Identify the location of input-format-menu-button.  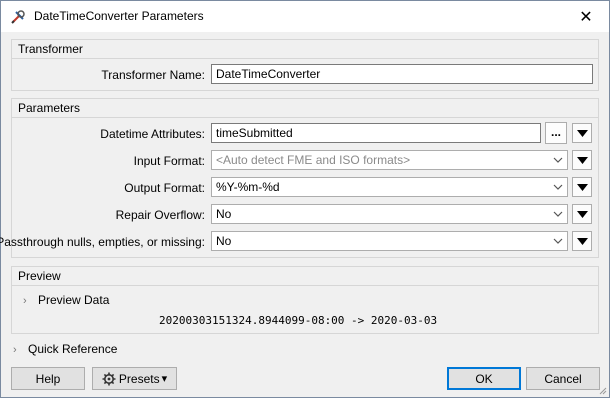
(582, 160).